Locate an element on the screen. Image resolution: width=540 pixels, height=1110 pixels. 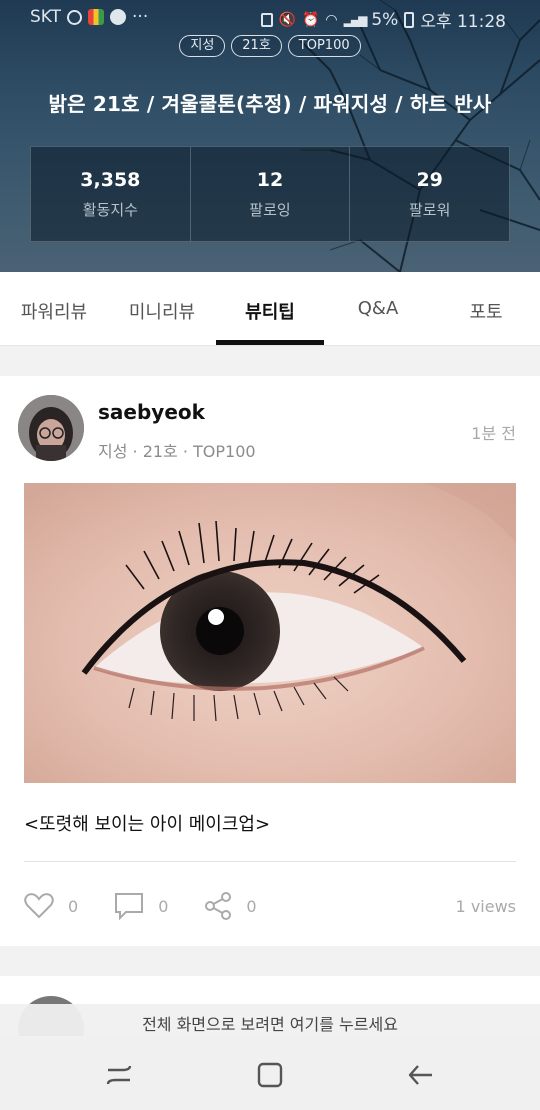
post-time: 1분 전 is located at coordinates (493, 433).